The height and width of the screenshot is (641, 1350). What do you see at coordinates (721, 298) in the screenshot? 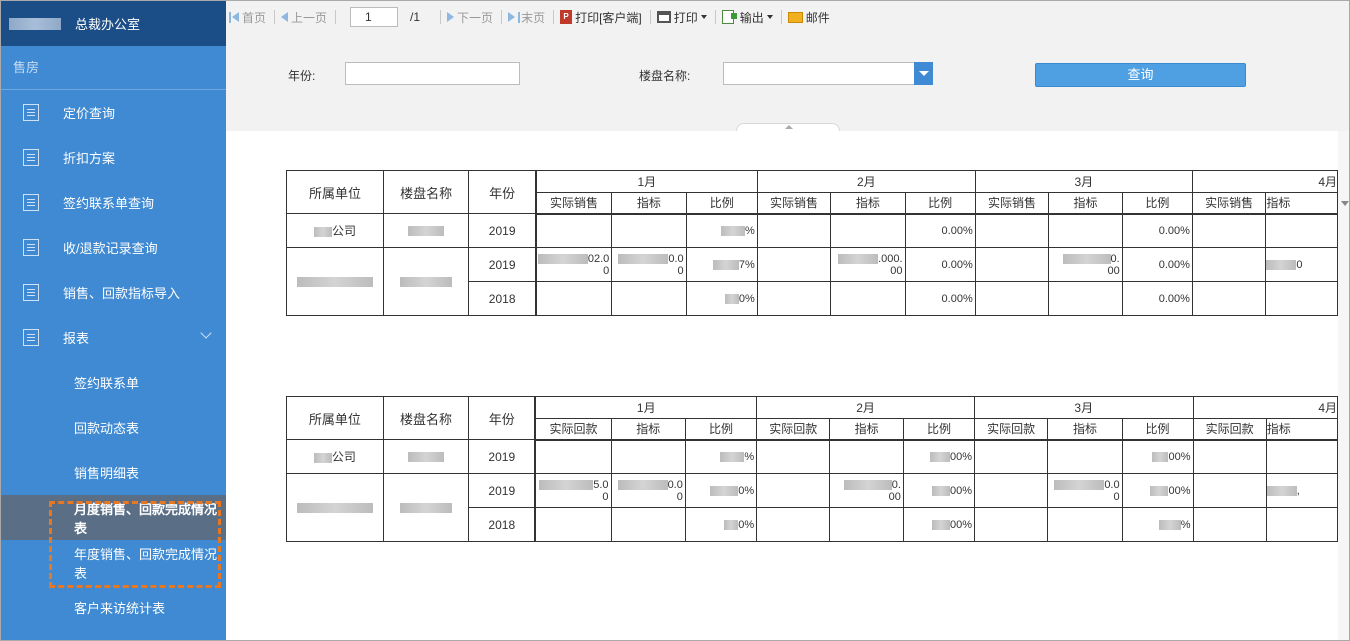
I see `cell-ratio: 0%` at bounding box center [721, 298].